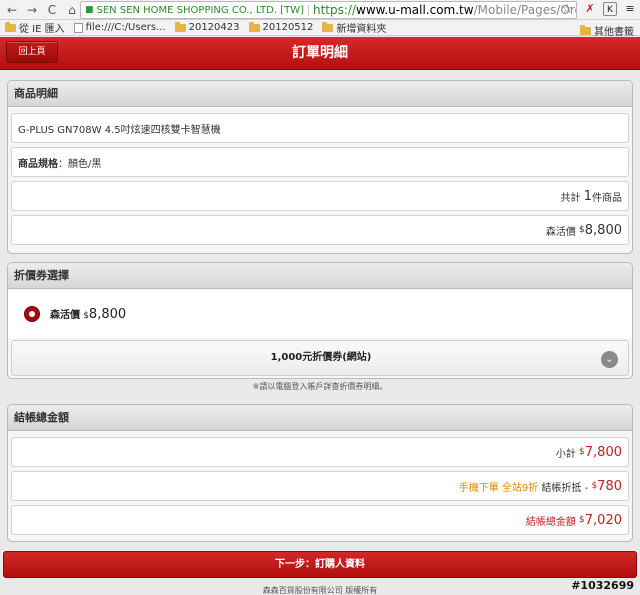 The height and width of the screenshot is (595, 640). What do you see at coordinates (573, 520) in the screenshot?
I see `grand-total: 結帳總金額 $7,020` at bounding box center [573, 520].